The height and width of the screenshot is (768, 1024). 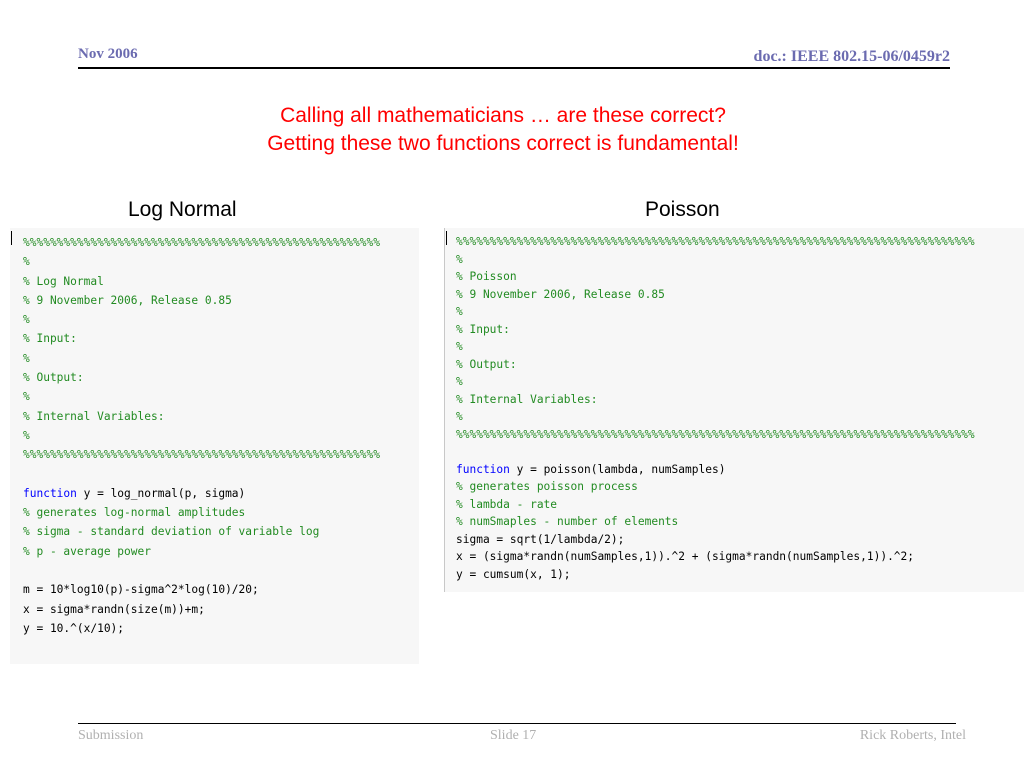 What do you see at coordinates (134, 513) in the screenshot?
I see `code-line: % generates log-normal amplitudes` at bounding box center [134, 513].